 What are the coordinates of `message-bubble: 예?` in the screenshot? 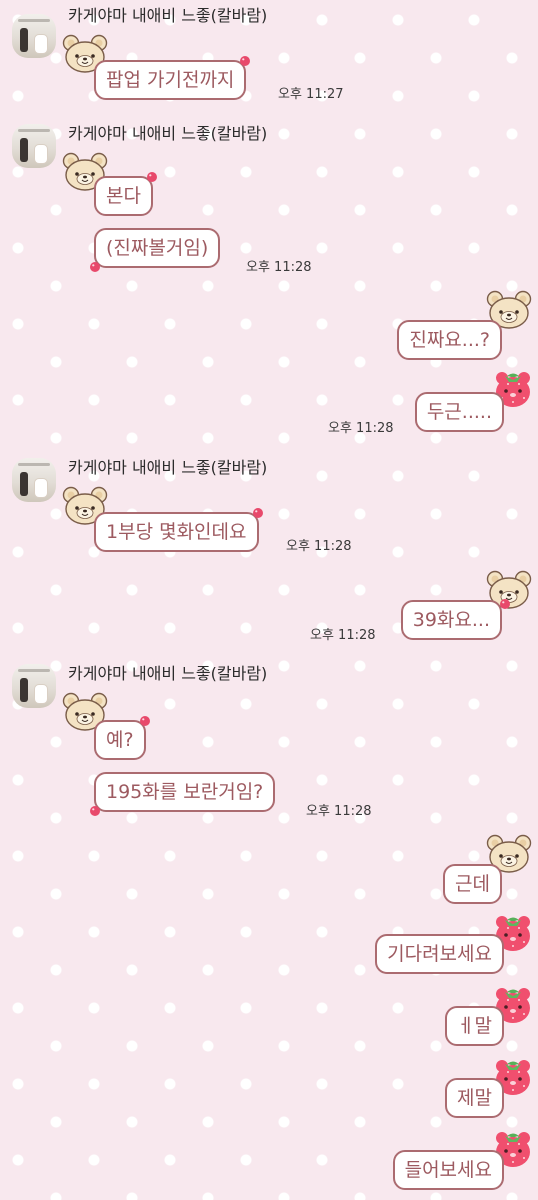 It's located at (120, 740).